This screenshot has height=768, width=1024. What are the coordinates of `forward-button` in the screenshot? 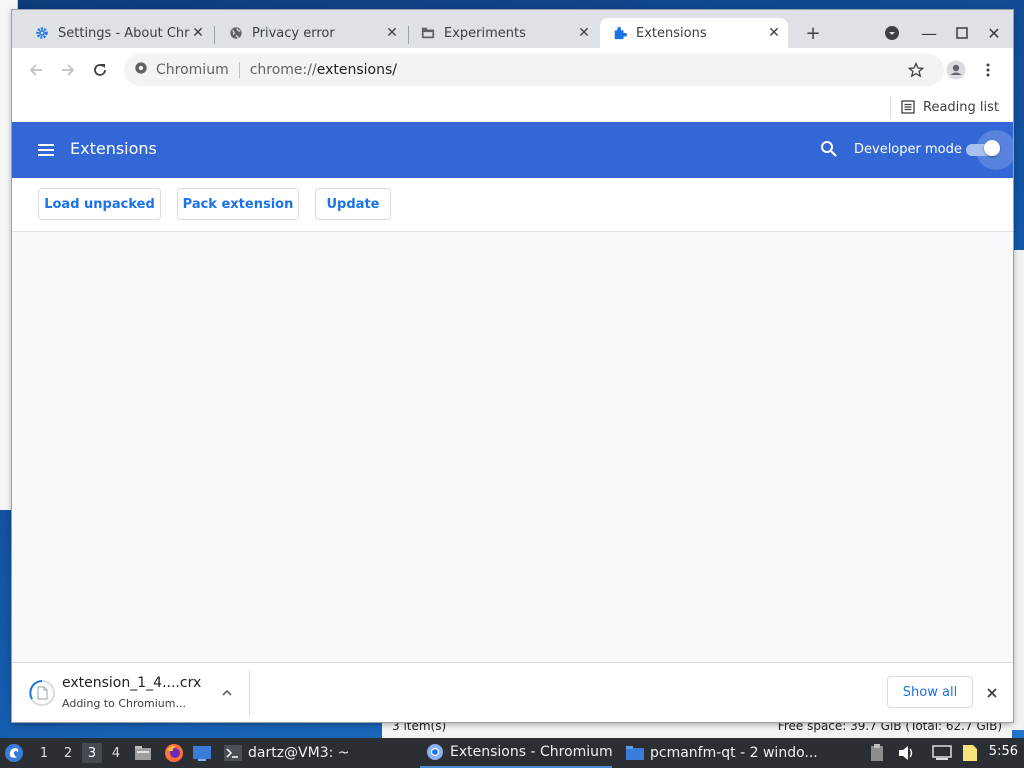 It's located at (68, 70).